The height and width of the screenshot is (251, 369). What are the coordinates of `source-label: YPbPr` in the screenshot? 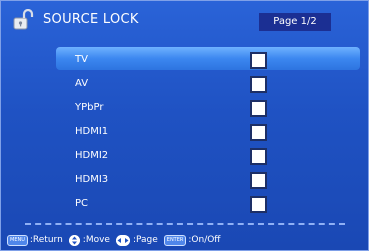 It's located at (89, 107).